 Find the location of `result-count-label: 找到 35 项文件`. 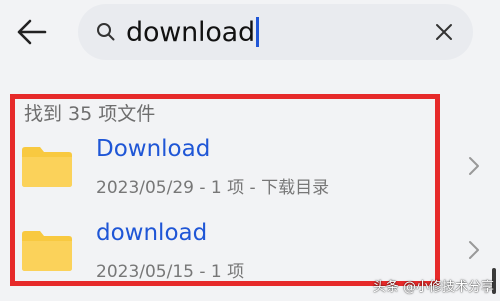

result-count-label: 找到 35 项文件 is located at coordinates (90, 114).